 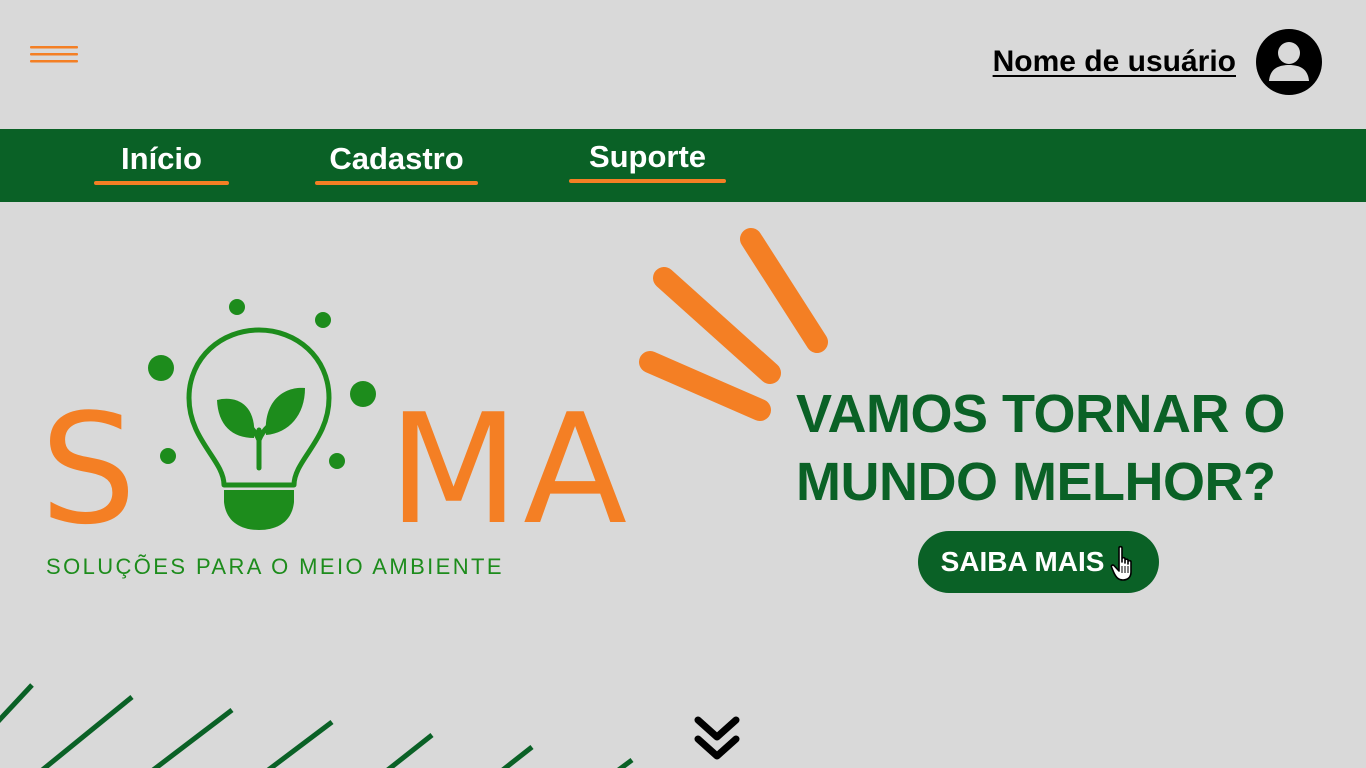 I want to click on decorative-diagonal-lines, so click(x=317, y=725).